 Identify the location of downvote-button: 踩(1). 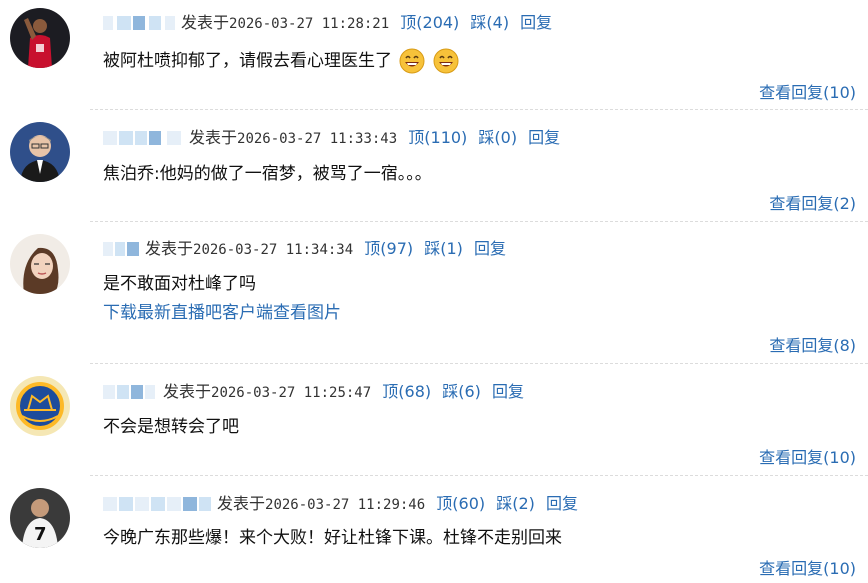
(443, 248).